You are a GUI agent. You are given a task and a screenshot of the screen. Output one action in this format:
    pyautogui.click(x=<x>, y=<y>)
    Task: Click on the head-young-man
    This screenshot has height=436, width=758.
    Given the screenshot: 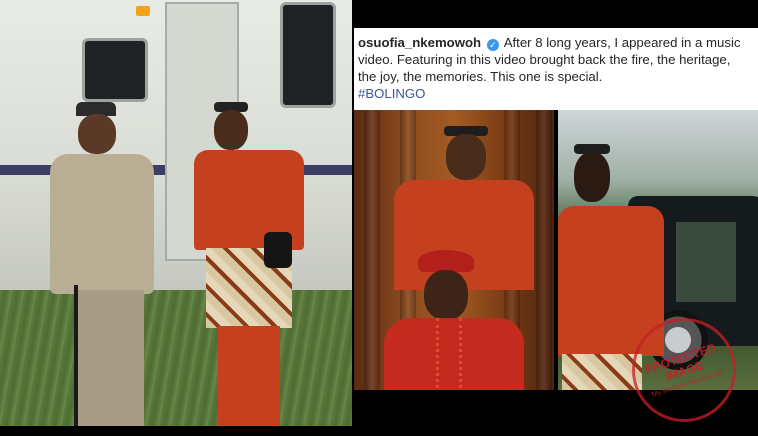 What is the action you would take?
    pyautogui.click(x=466, y=157)
    